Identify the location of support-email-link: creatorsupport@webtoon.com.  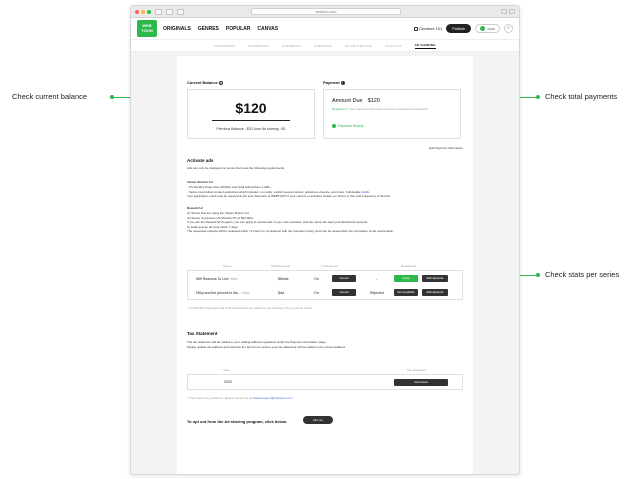
(272, 398).